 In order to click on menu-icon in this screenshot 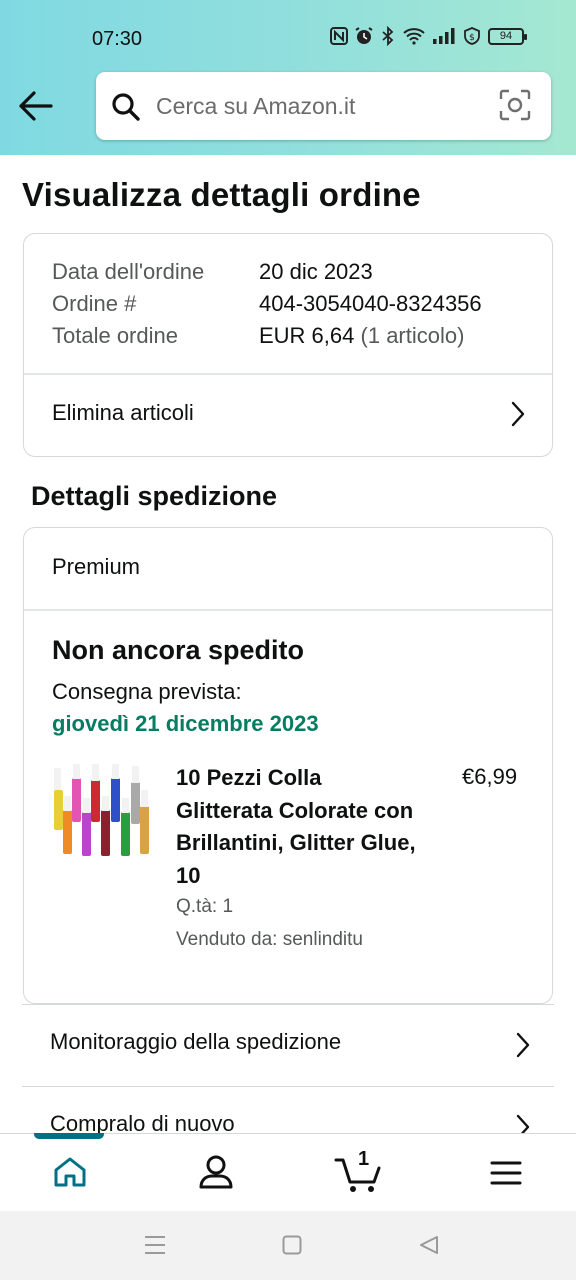, I will do `click(506, 1173)`.